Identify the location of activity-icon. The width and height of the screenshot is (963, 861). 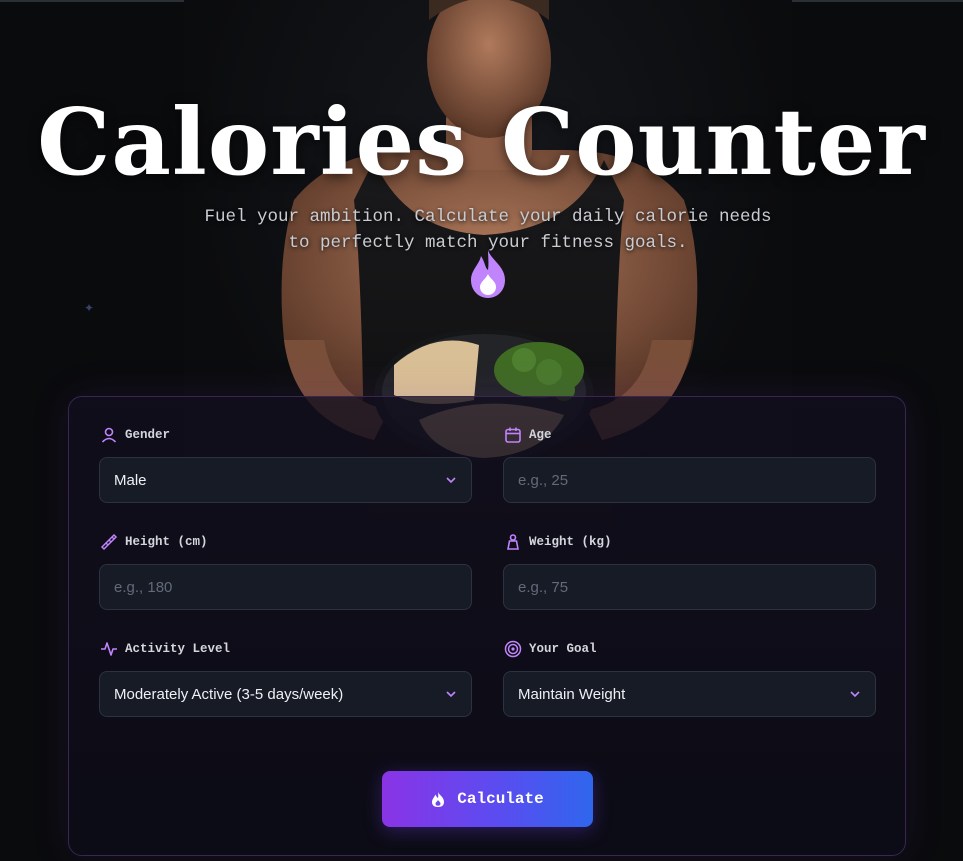
(109, 649).